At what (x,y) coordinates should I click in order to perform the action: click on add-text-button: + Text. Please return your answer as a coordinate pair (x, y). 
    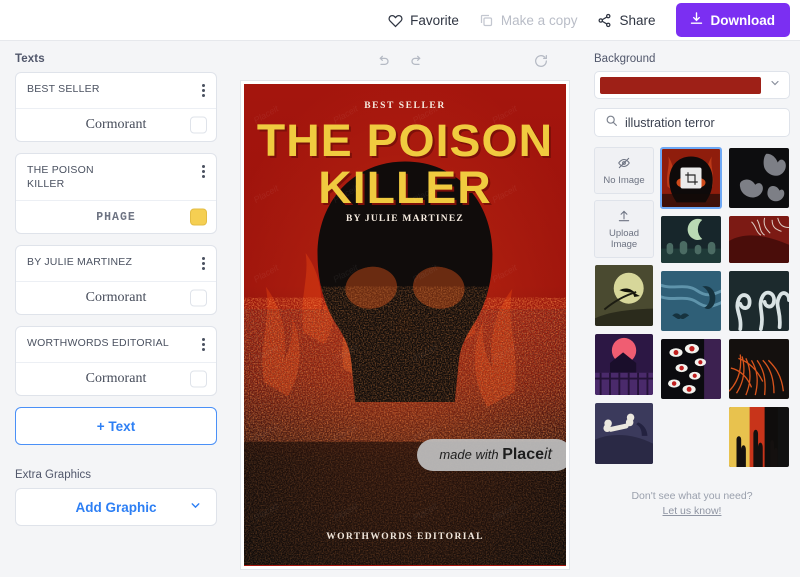
    Looking at the image, I should click on (116, 426).